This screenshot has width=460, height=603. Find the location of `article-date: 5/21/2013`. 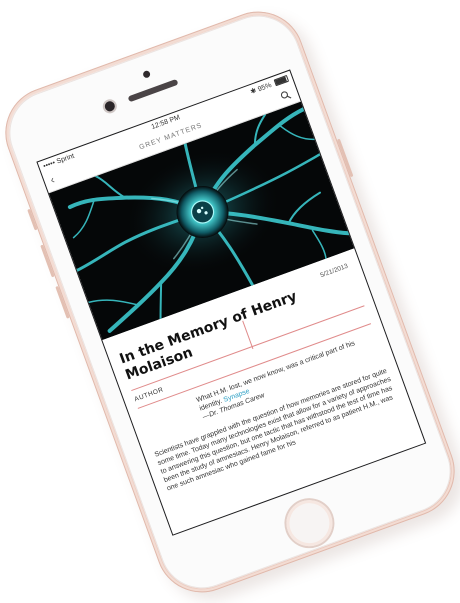

article-date: 5/21/2013 is located at coordinates (334, 271).